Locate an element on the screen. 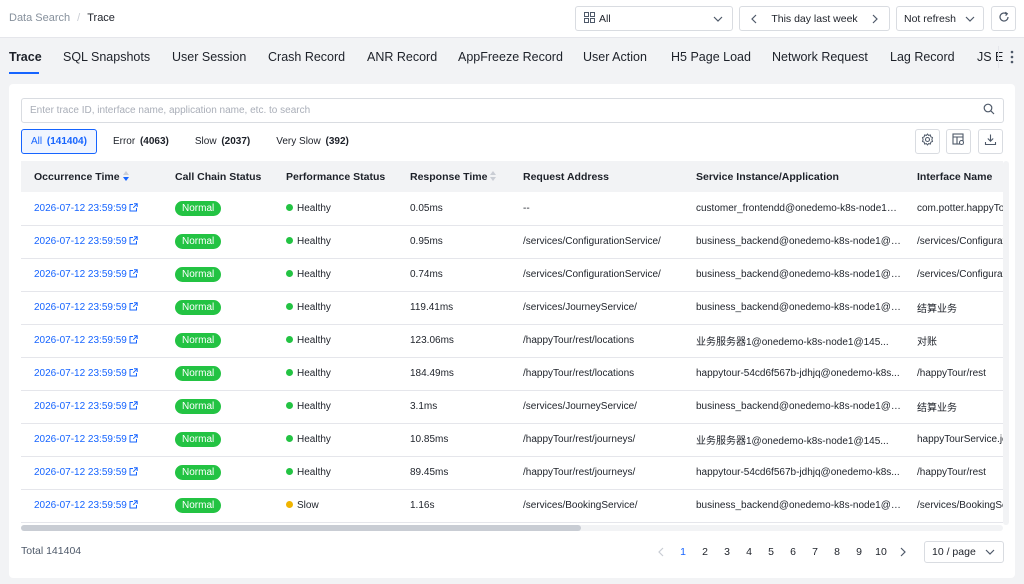 This screenshot has width=1024, height=584. settings-button is located at coordinates (927, 141).